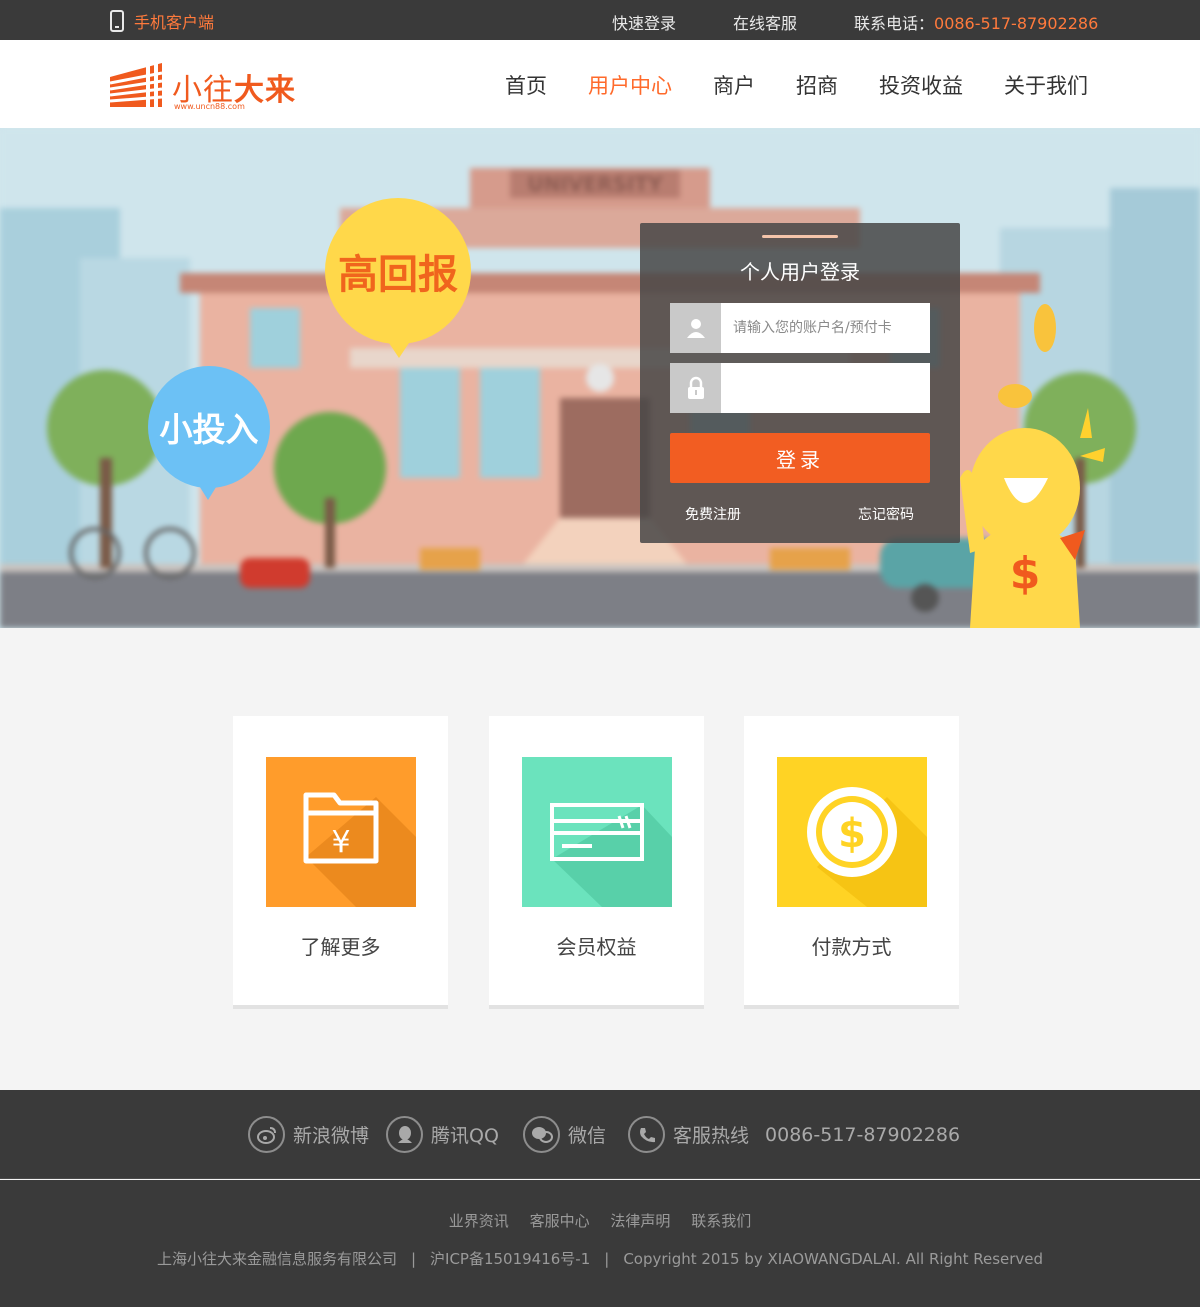  I want to click on password-field, so click(800, 388).